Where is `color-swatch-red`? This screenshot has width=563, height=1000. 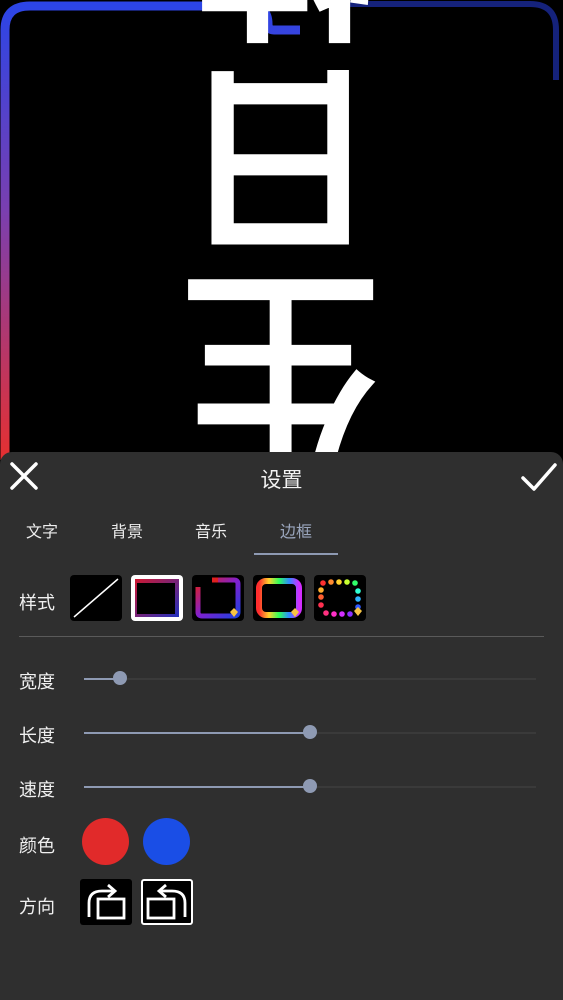
color-swatch-red is located at coordinates (105, 841).